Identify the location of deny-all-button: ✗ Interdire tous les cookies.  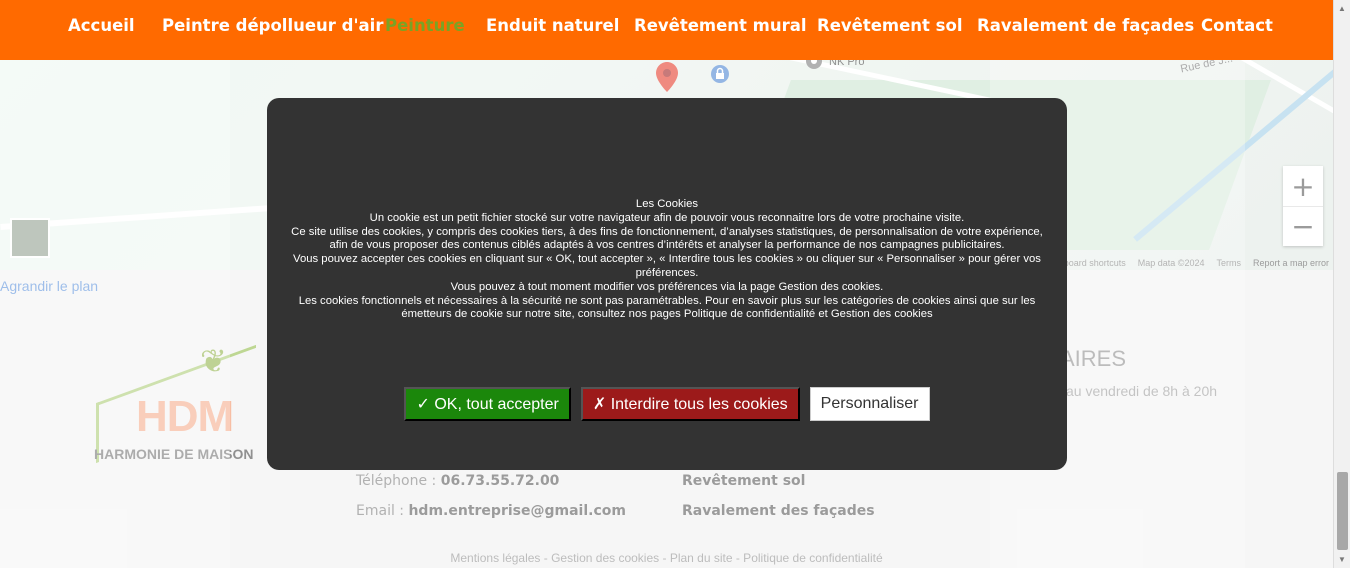
(690, 404).